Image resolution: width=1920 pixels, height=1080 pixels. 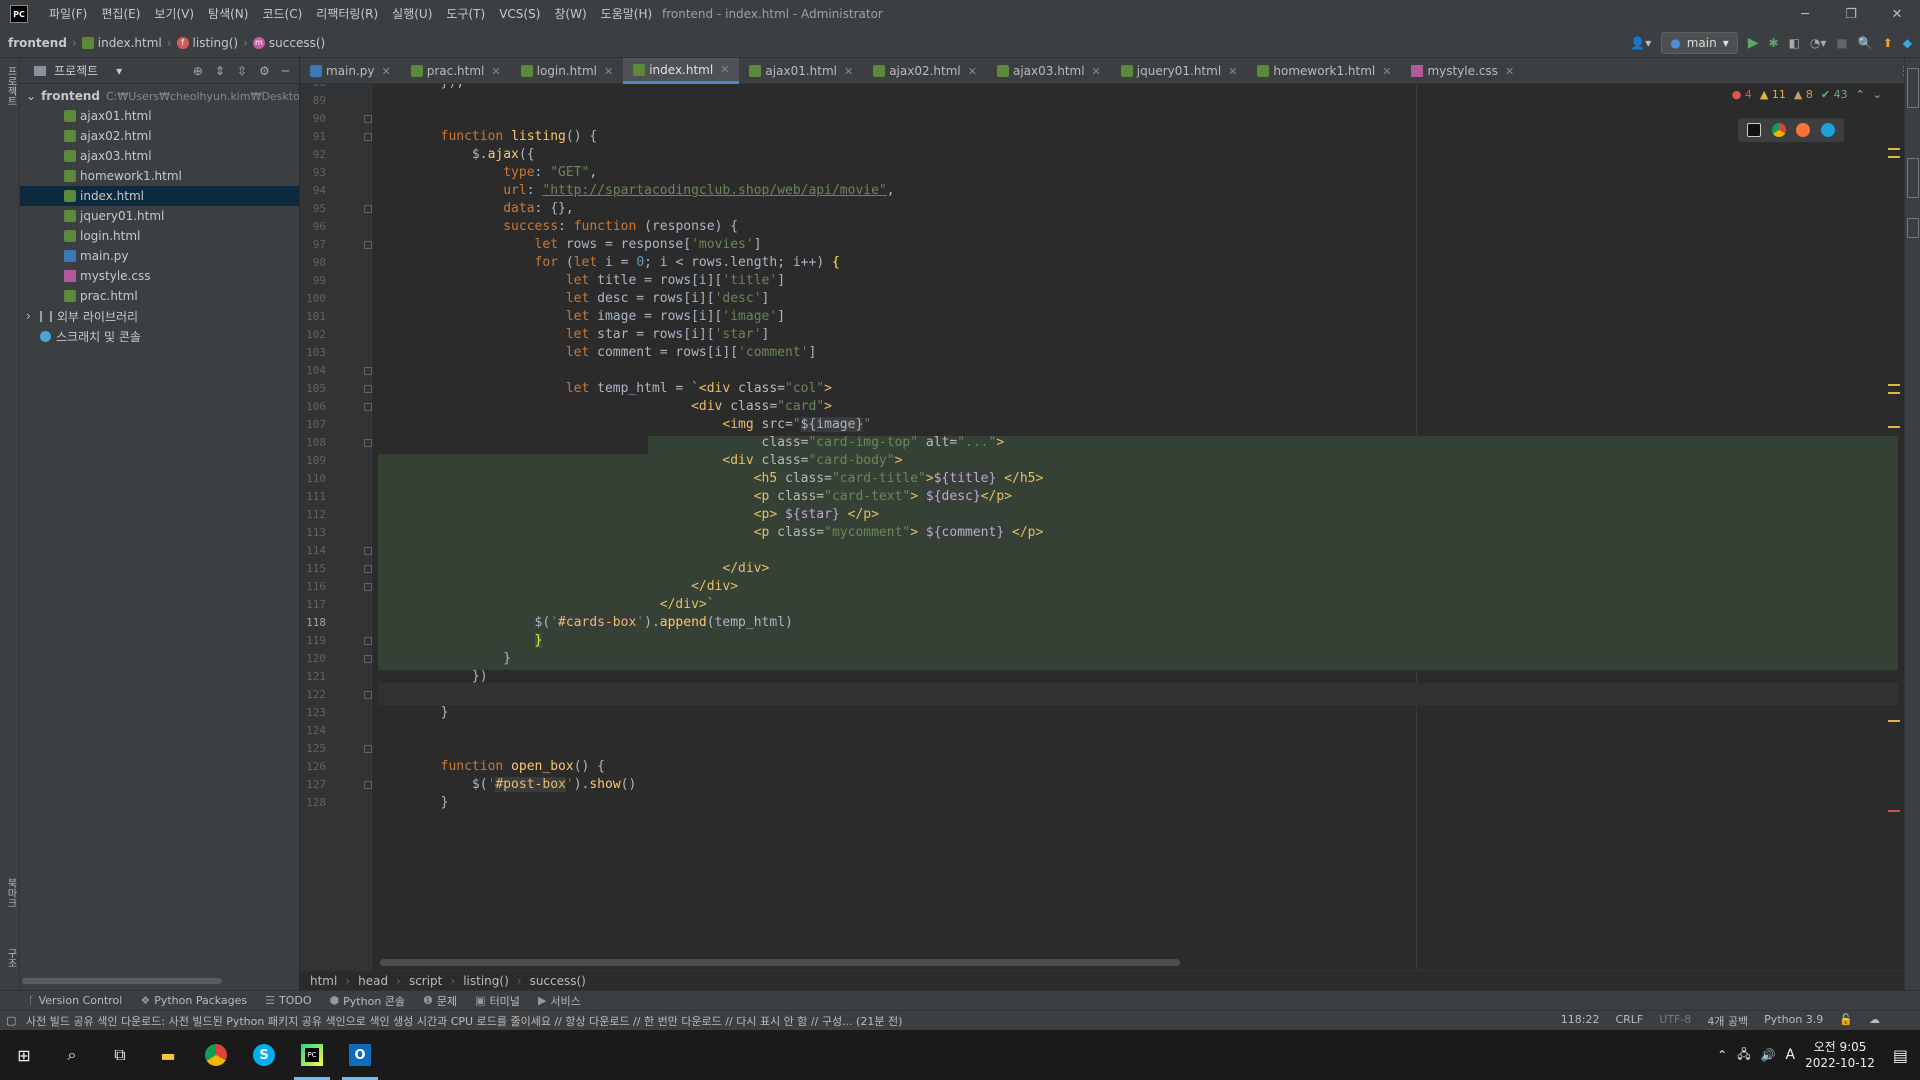 What do you see at coordinates (1727, 1021) in the screenshot?
I see `indent-setting: 4개 공백` at bounding box center [1727, 1021].